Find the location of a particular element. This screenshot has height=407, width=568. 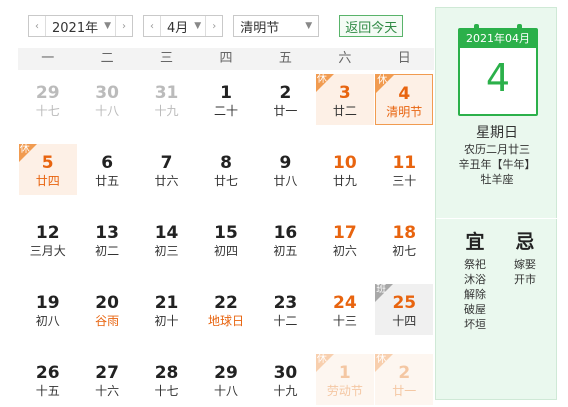

lunar-label: 廿五 is located at coordinates (107, 181).